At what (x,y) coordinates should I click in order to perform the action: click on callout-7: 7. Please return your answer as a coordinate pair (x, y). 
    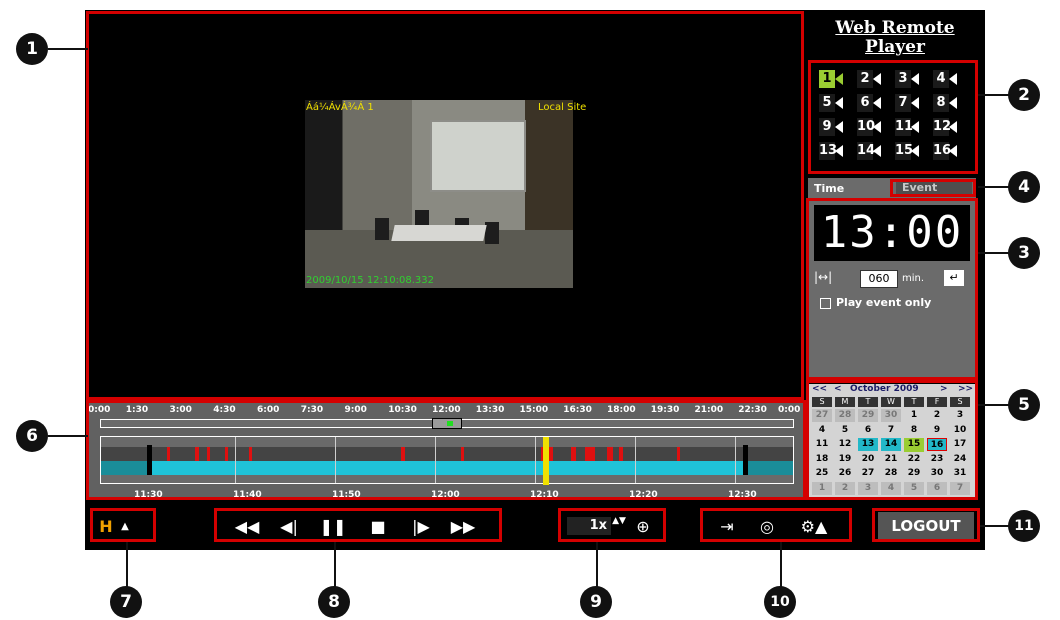
    Looking at the image, I should click on (126, 602).